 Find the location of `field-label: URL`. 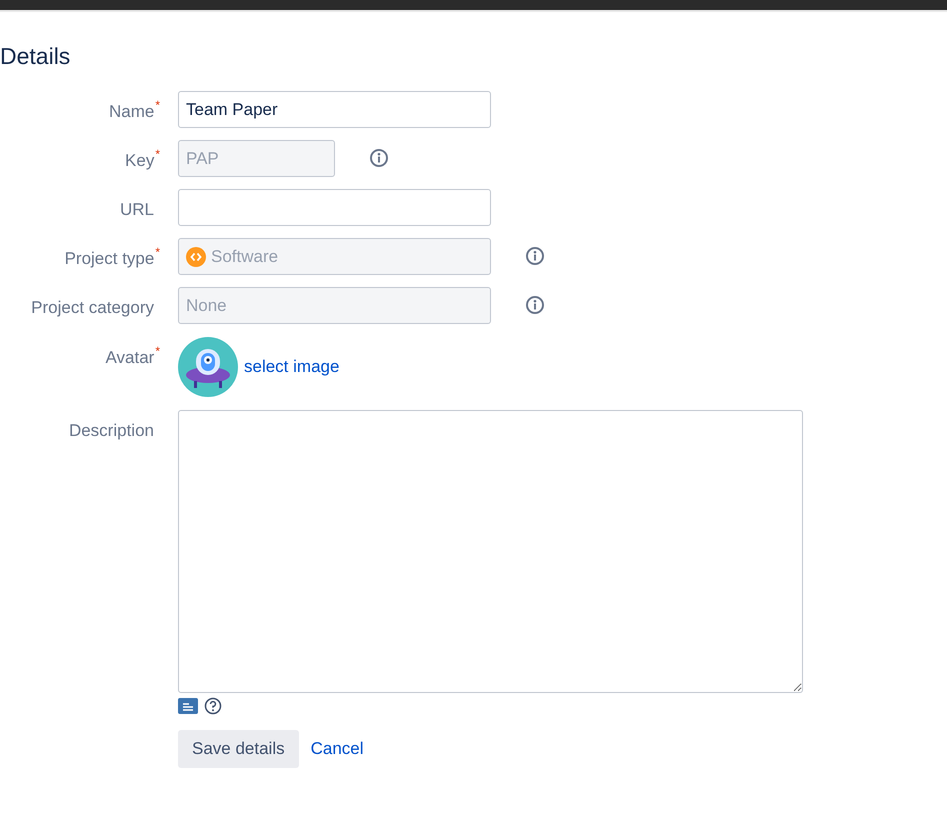

field-label: URL is located at coordinates (137, 210).